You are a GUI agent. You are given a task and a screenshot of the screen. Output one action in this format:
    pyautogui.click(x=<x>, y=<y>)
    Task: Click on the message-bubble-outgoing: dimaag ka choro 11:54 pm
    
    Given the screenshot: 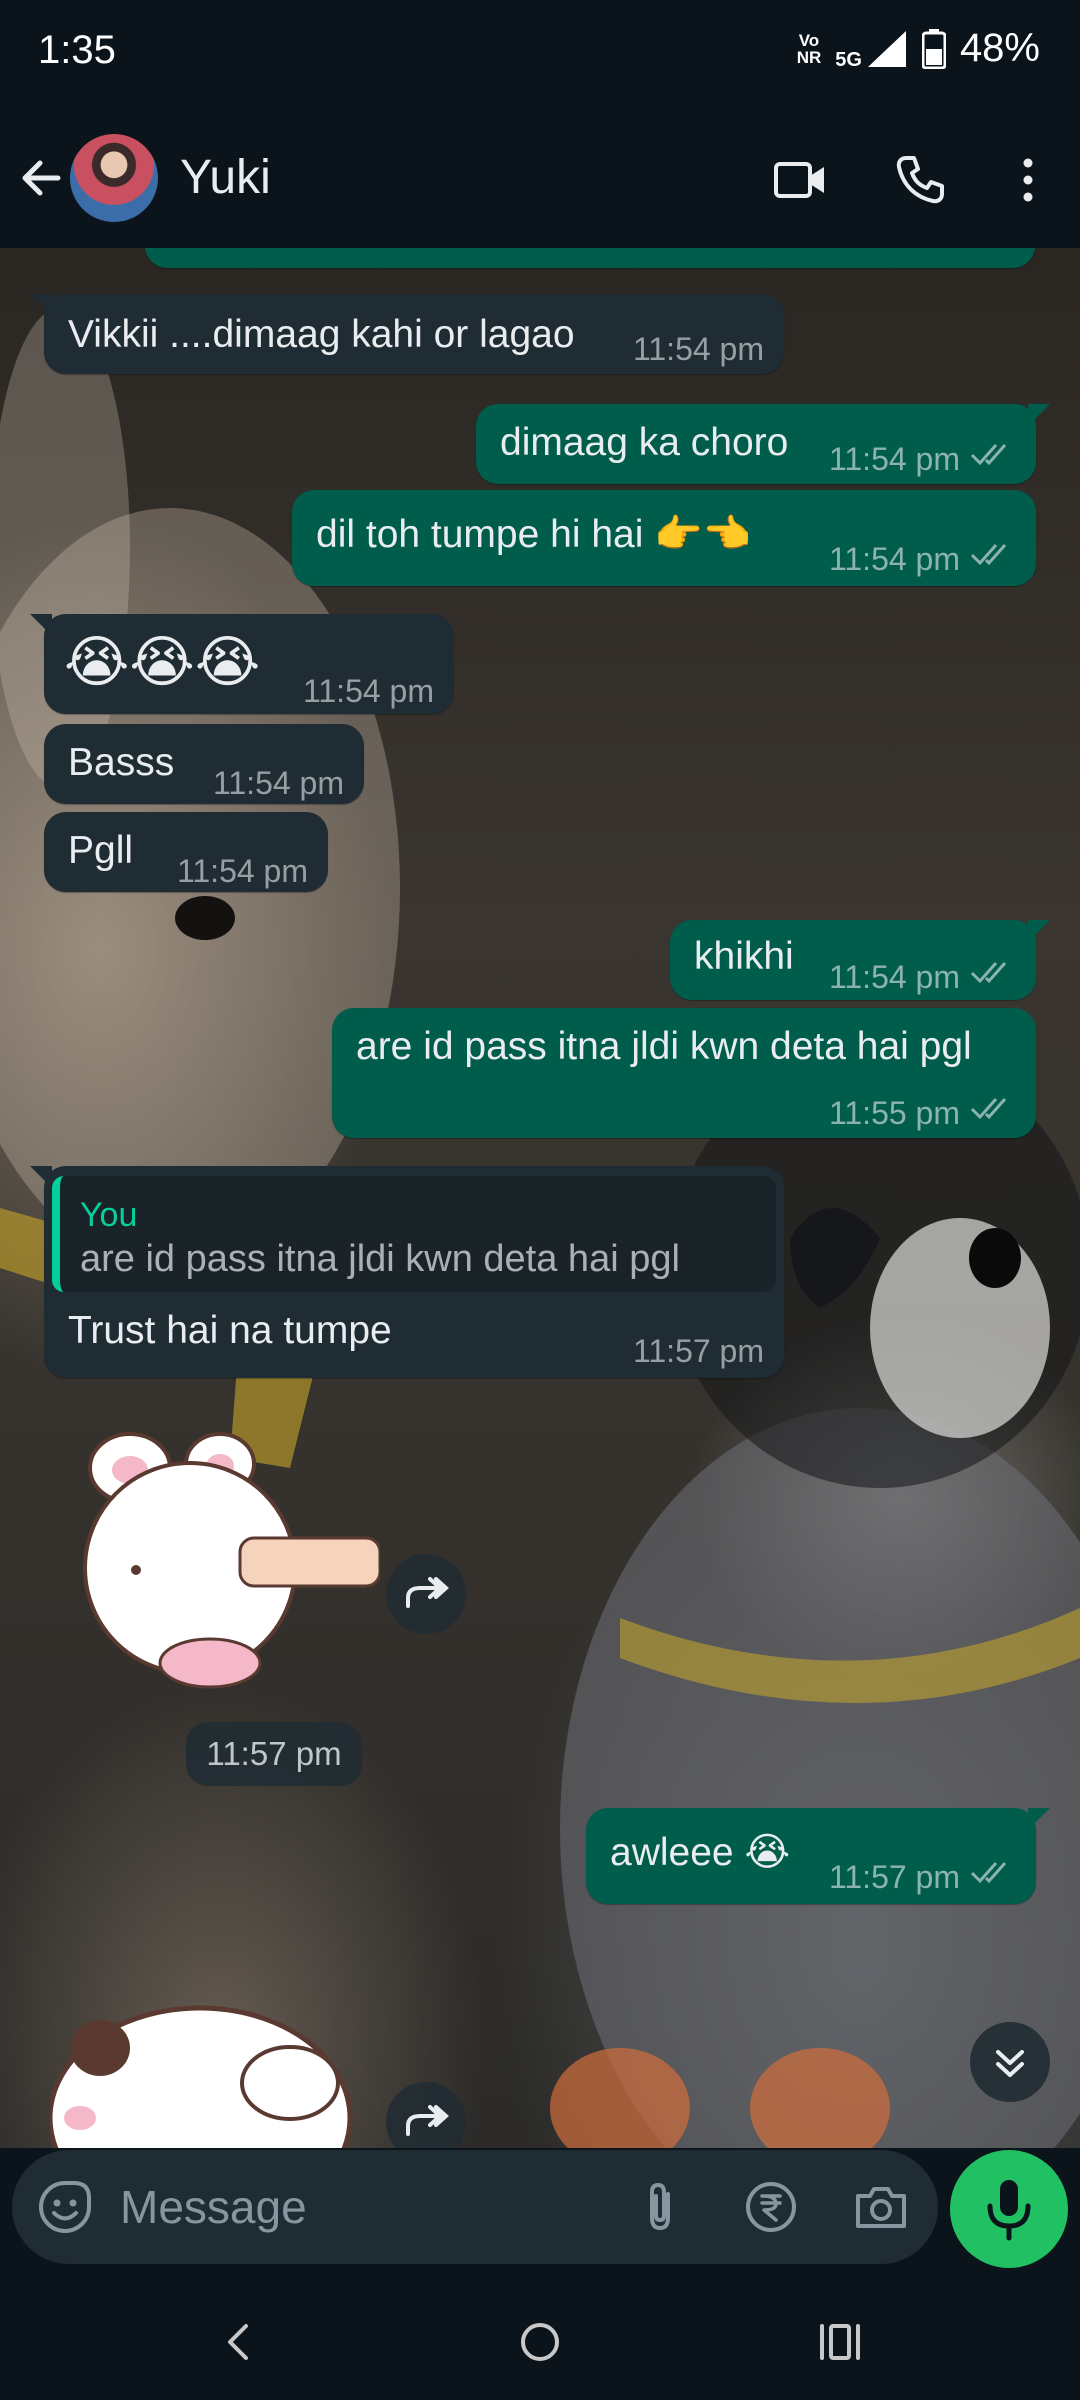 What is the action you would take?
    pyautogui.click(x=763, y=444)
    